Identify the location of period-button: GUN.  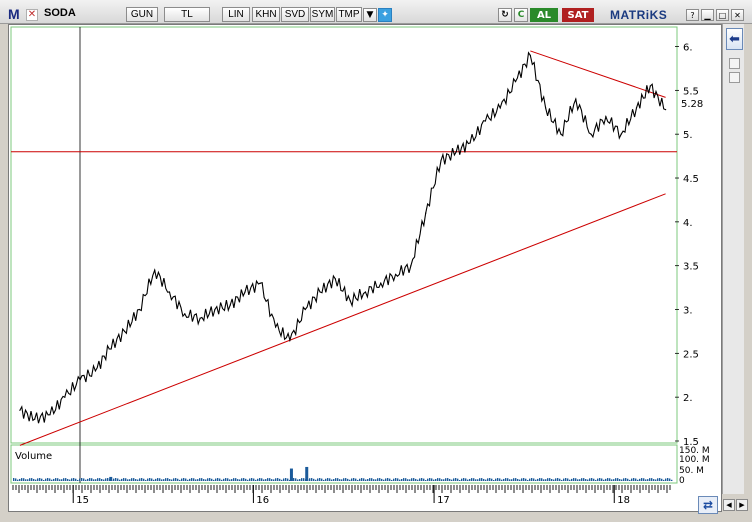
(142, 14).